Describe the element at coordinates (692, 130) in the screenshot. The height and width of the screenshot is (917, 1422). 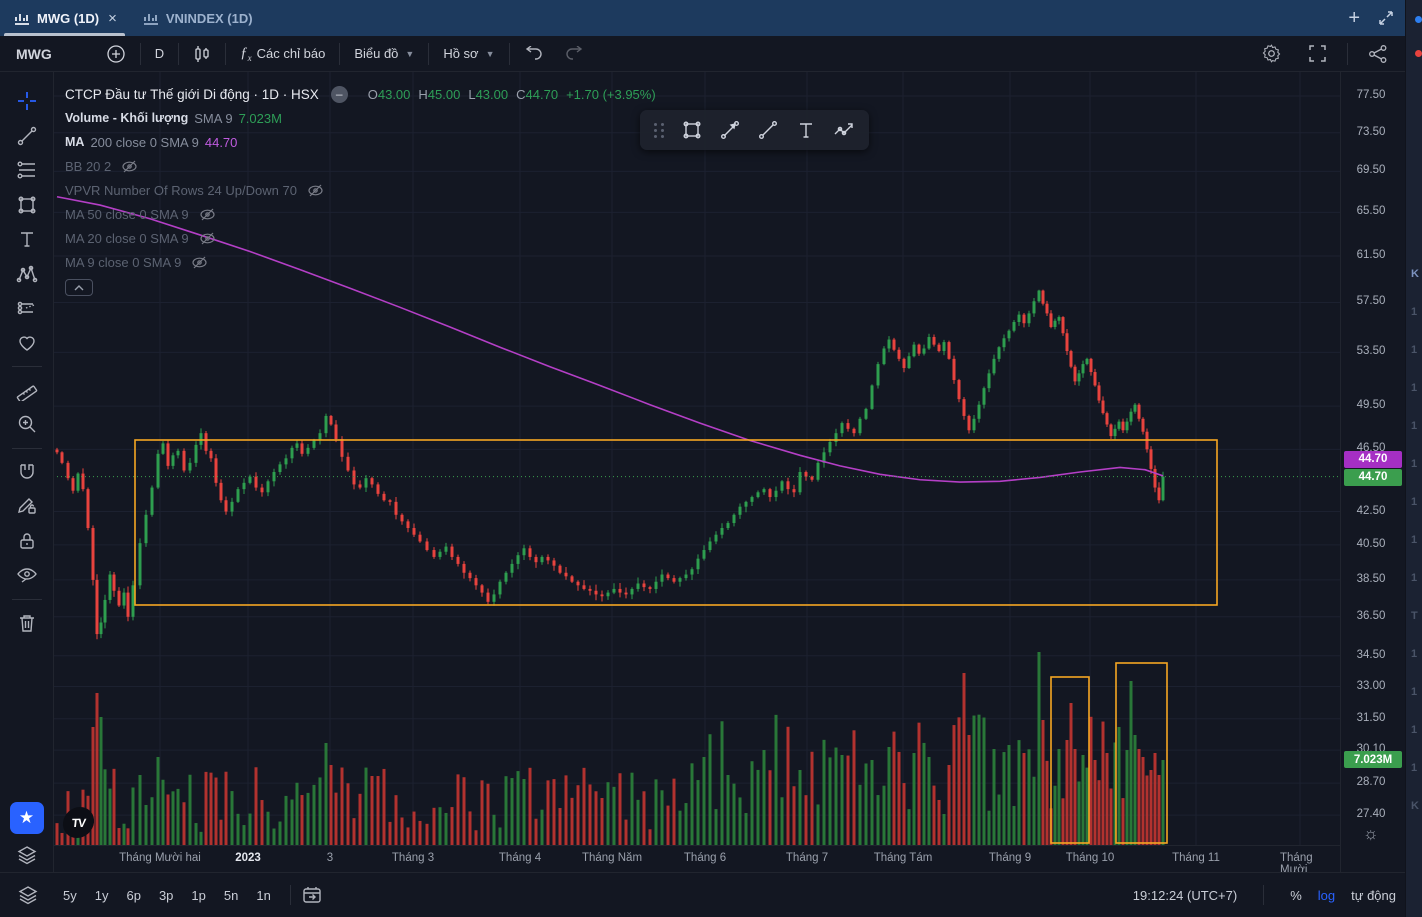
I see `rectangle-tool-button` at that location.